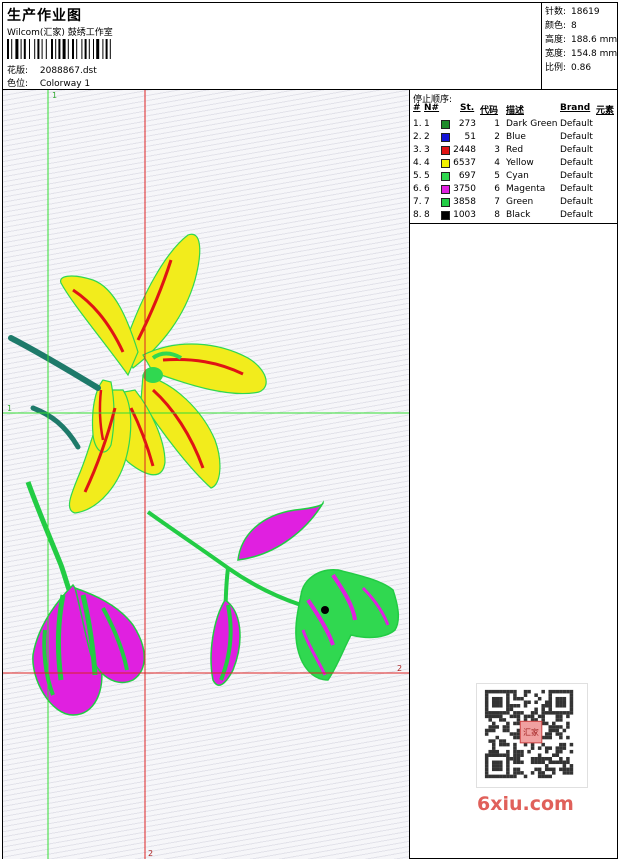 This screenshot has width=620, height=861. What do you see at coordinates (427, 124) in the screenshot?
I see `row-needle: 1` at bounding box center [427, 124].